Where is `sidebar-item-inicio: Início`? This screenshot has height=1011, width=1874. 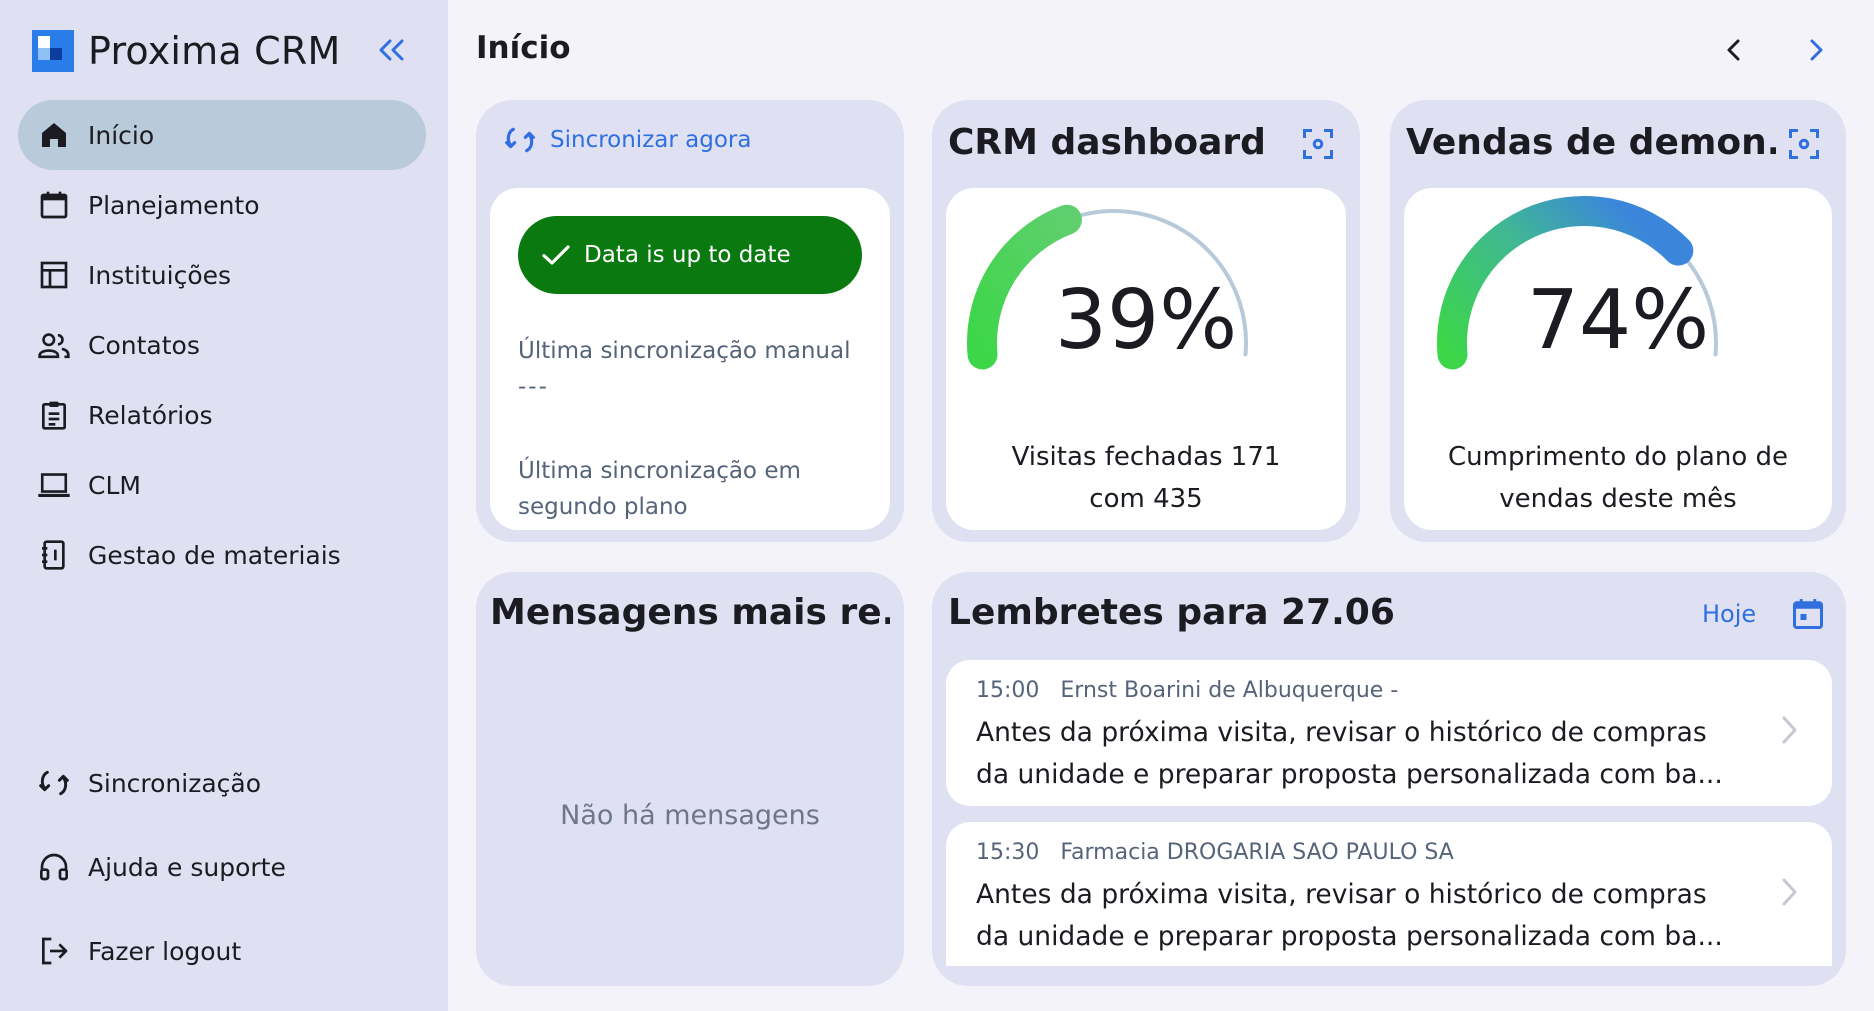 sidebar-item-inicio: Início is located at coordinates (222, 135).